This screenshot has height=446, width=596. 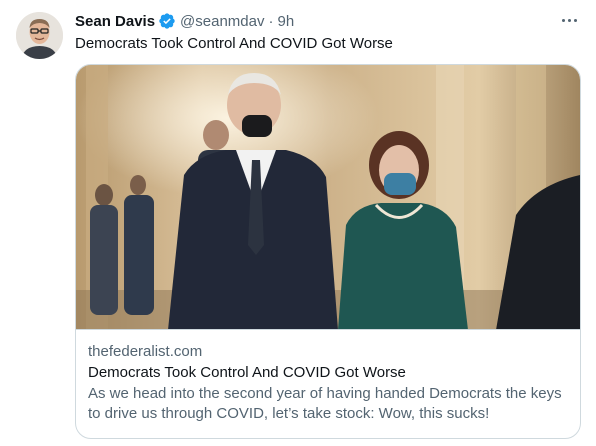 I want to click on author-name: Sean Davis, so click(x=115, y=21).